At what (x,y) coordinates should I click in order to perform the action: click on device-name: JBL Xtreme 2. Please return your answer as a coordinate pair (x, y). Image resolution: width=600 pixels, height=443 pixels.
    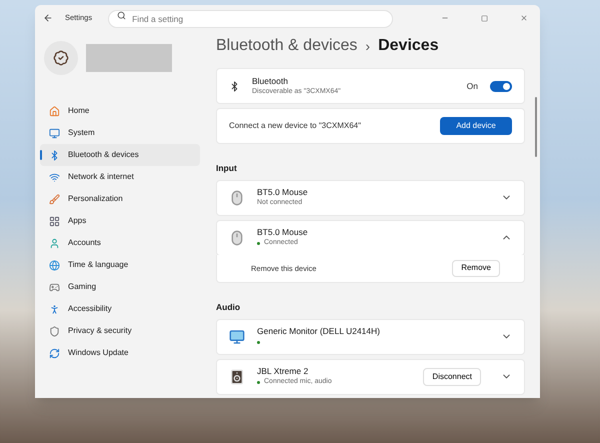
    Looking at the image, I should click on (283, 371).